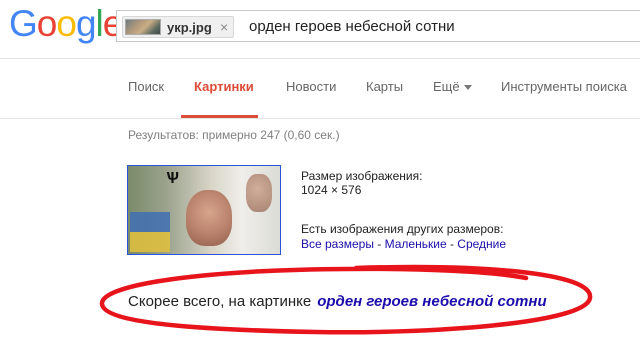  Describe the element at coordinates (143, 27) in the screenshot. I see `image-chip-thumbnail` at that location.